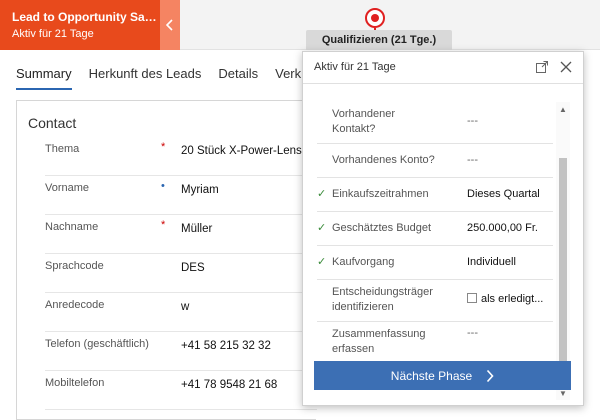 The height and width of the screenshot is (420, 600). I want to click on field-sprachcode: Sprachcode DES, so click(181, 273).